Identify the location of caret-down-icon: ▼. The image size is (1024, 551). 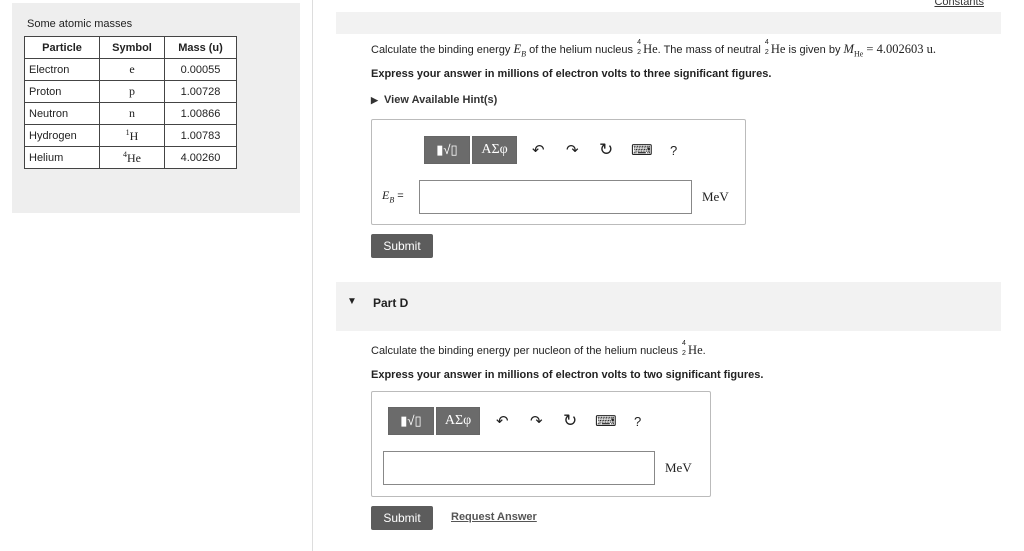
(352, 301).